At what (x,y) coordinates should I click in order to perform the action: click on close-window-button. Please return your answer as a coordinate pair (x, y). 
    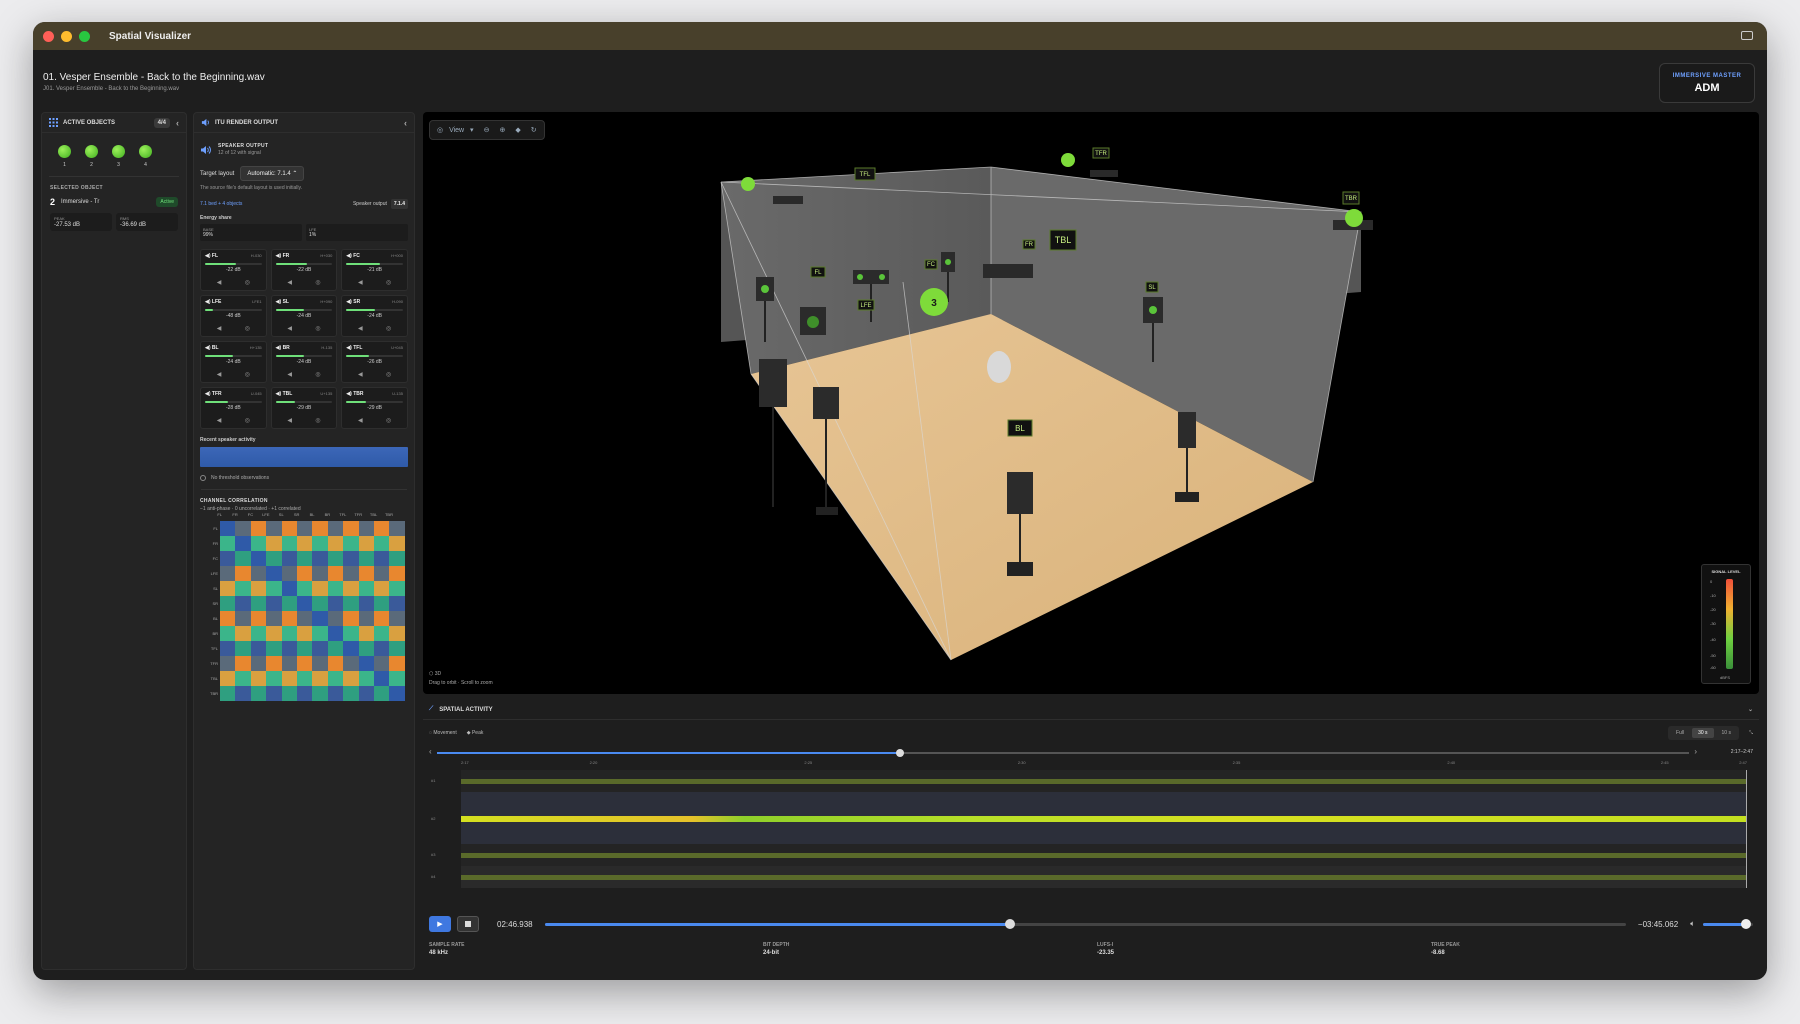
    Looking at the image, I should click on (48, 36).